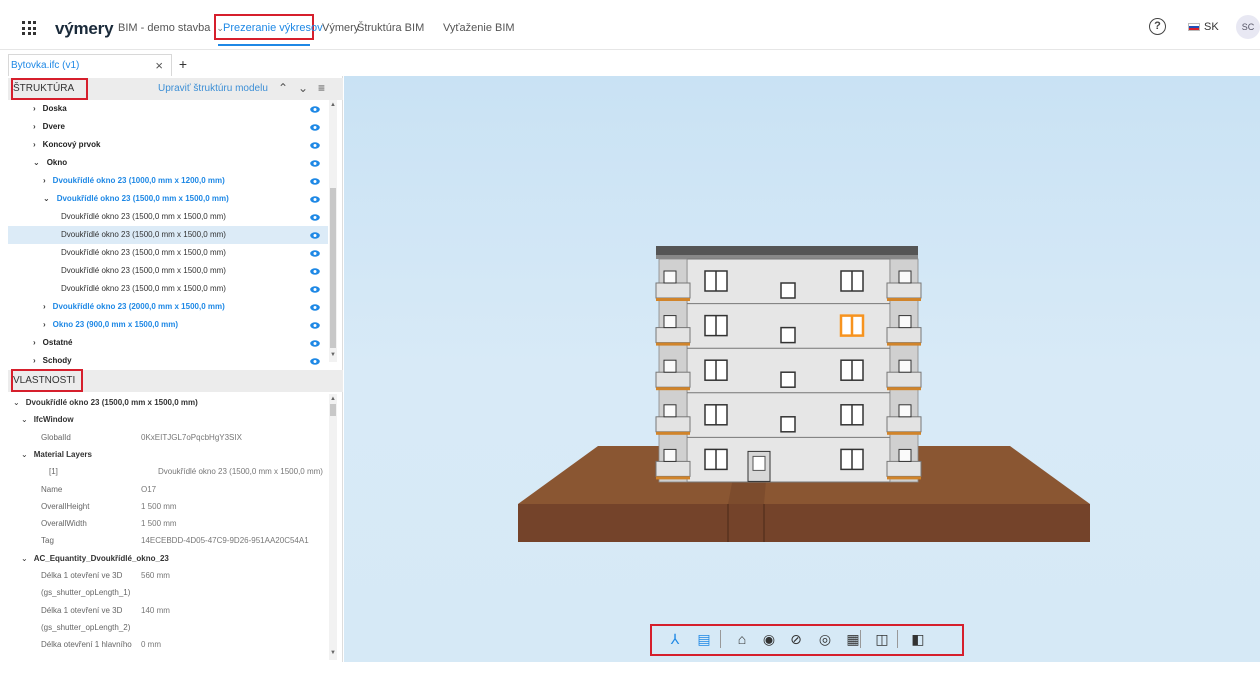 The width and height of the screenshot is (1260, 680). I want to click on section-plane-icon: ◫, so click(882, 639).